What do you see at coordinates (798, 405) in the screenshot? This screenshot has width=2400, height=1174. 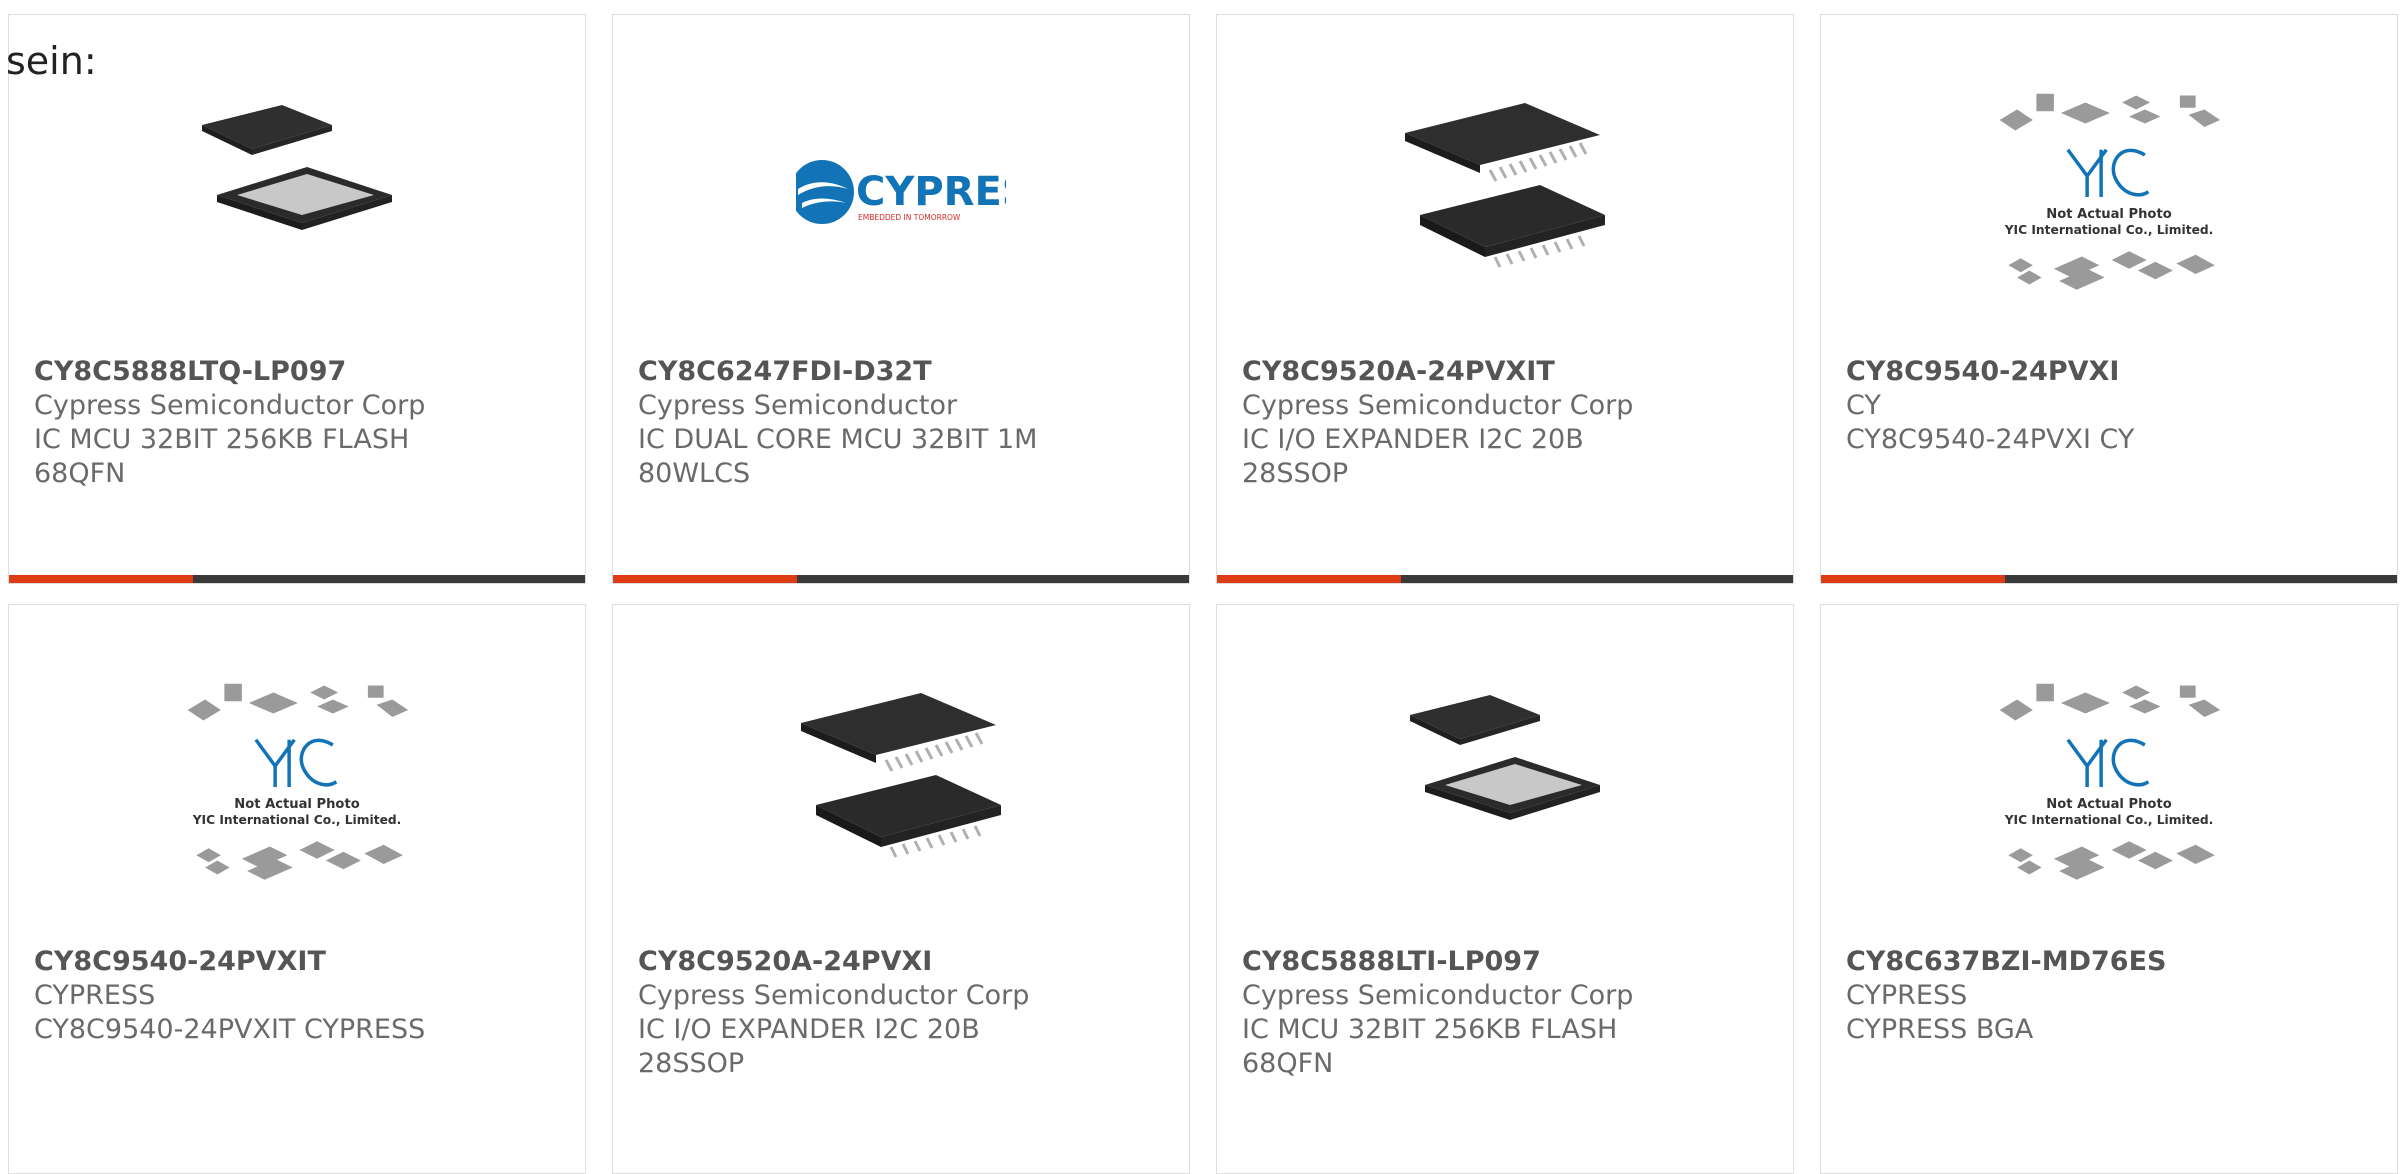 I see `manufacturer: Cypress Semiconductor` at bounding box center [798, 405].